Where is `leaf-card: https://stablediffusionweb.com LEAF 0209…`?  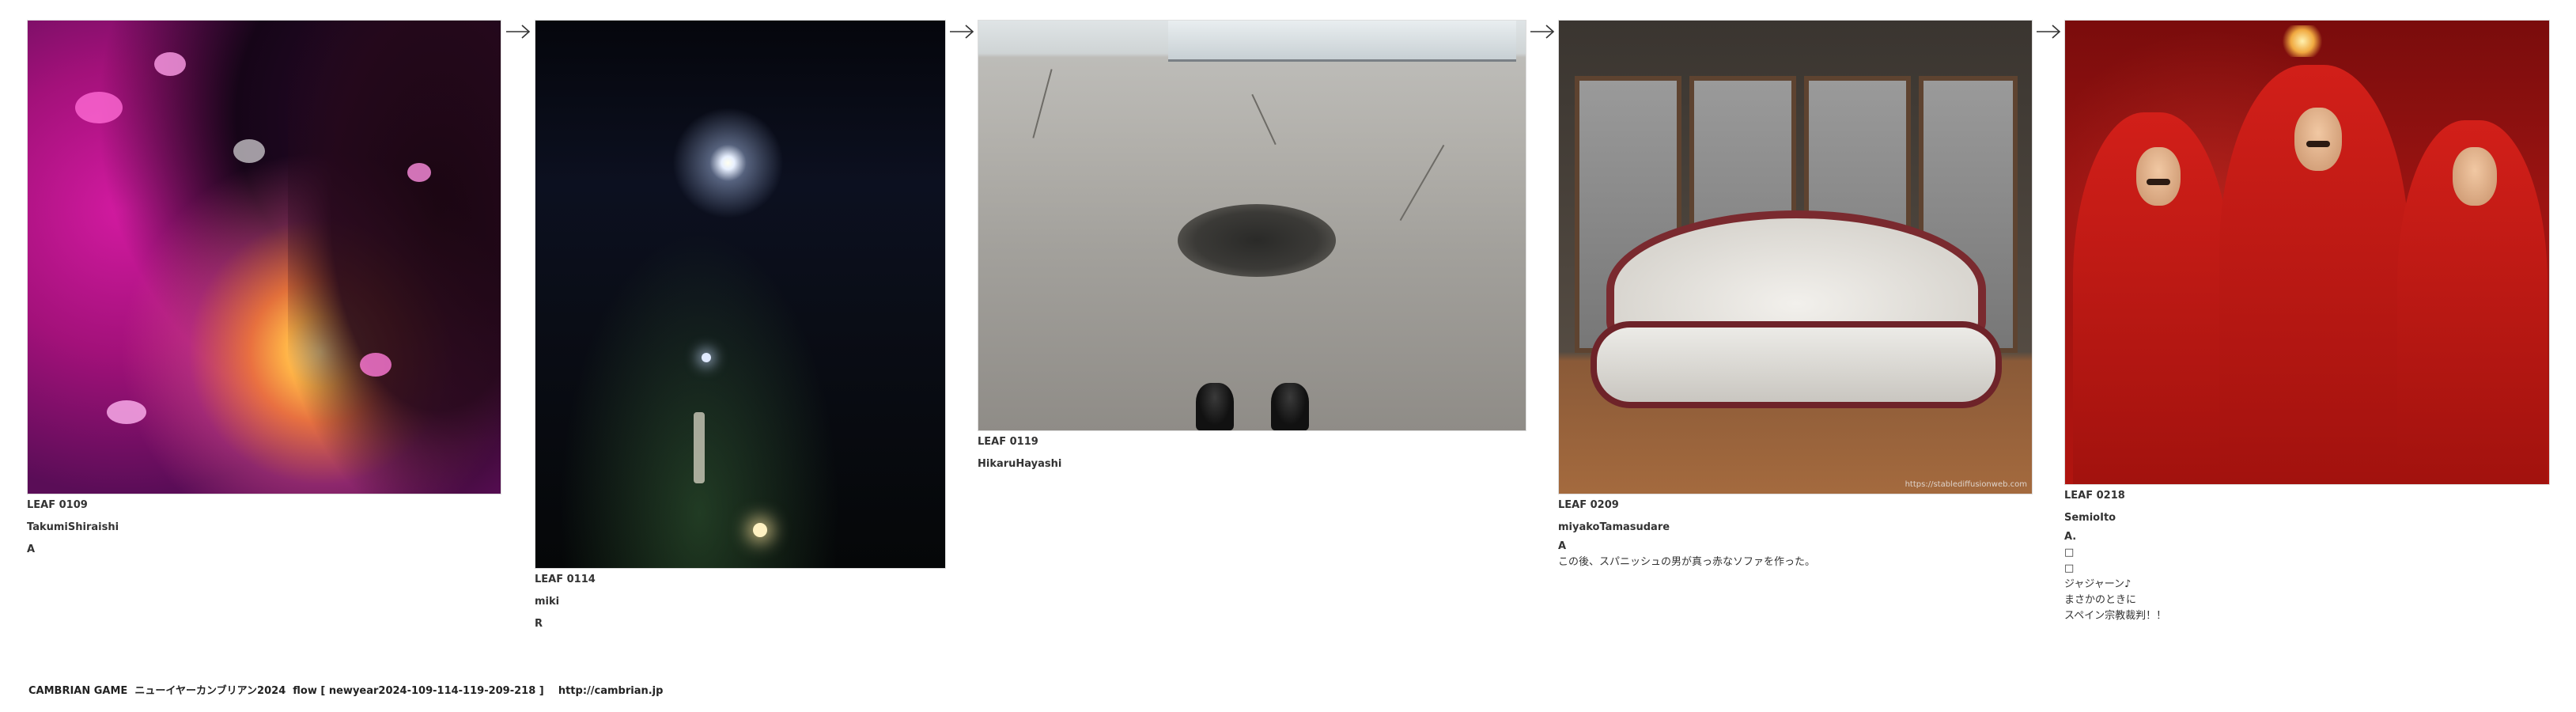
leaf-card: https://stablediffusionweb.com LEAF 0209… is located at coordinates (1795, 295).